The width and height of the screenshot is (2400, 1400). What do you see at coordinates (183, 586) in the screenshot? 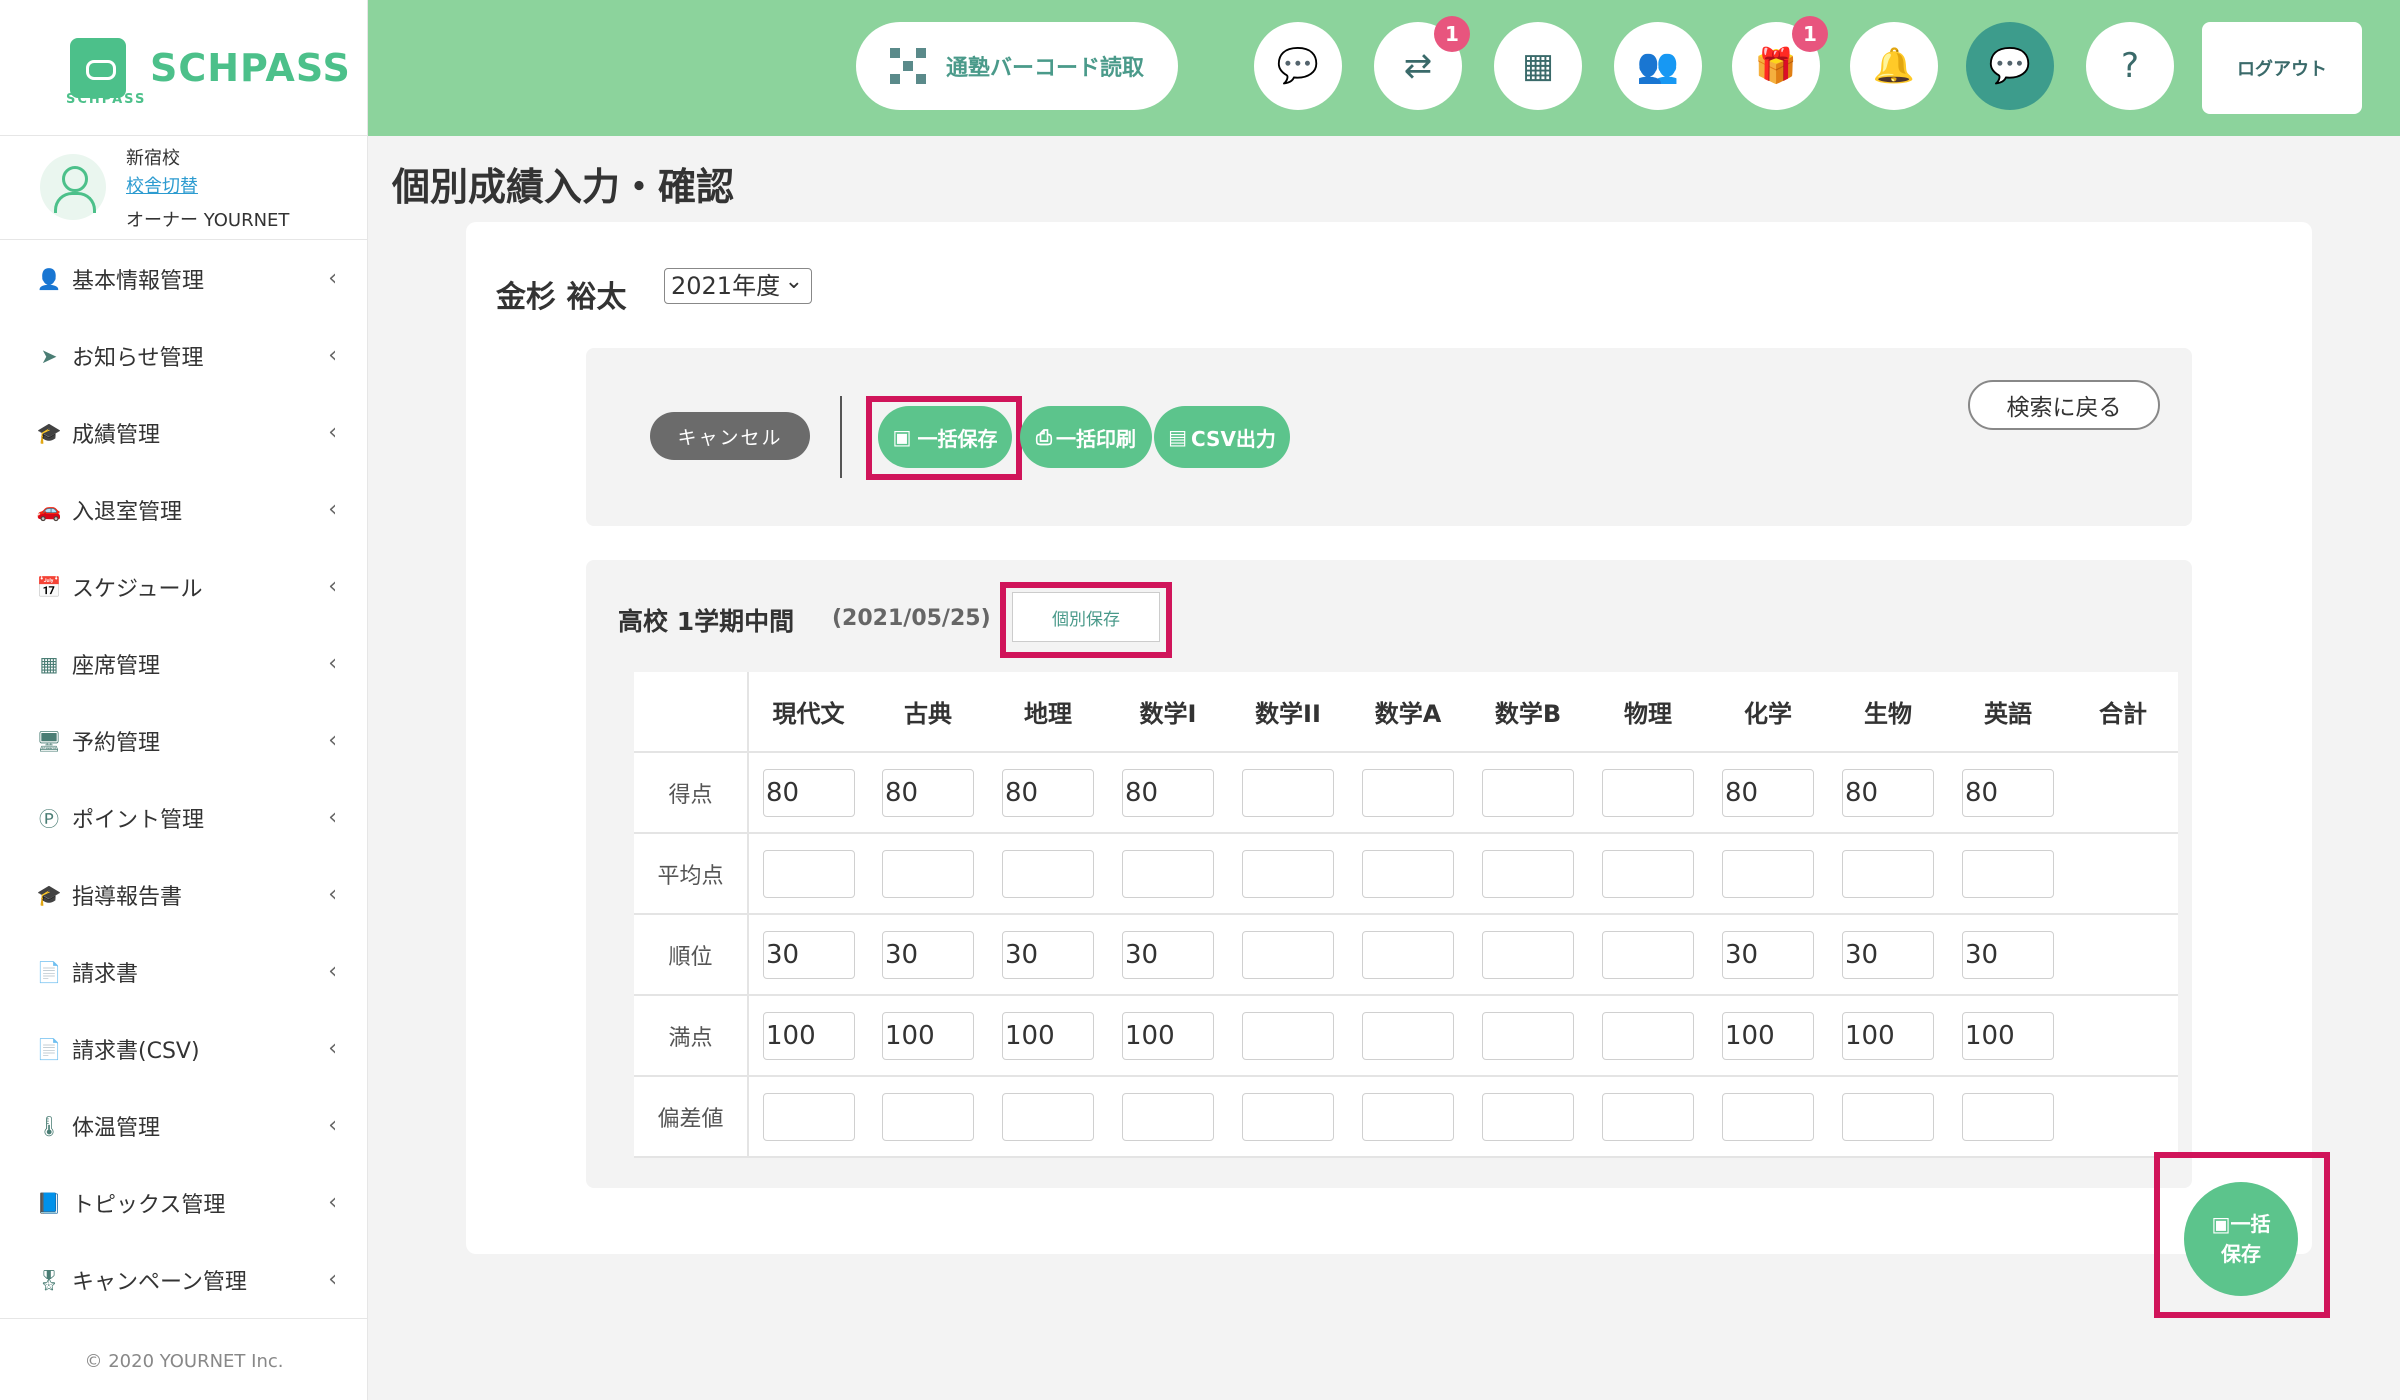
I see `sidebar-item: 📅 スケジュール ‹` at bounding box center [183, 586].